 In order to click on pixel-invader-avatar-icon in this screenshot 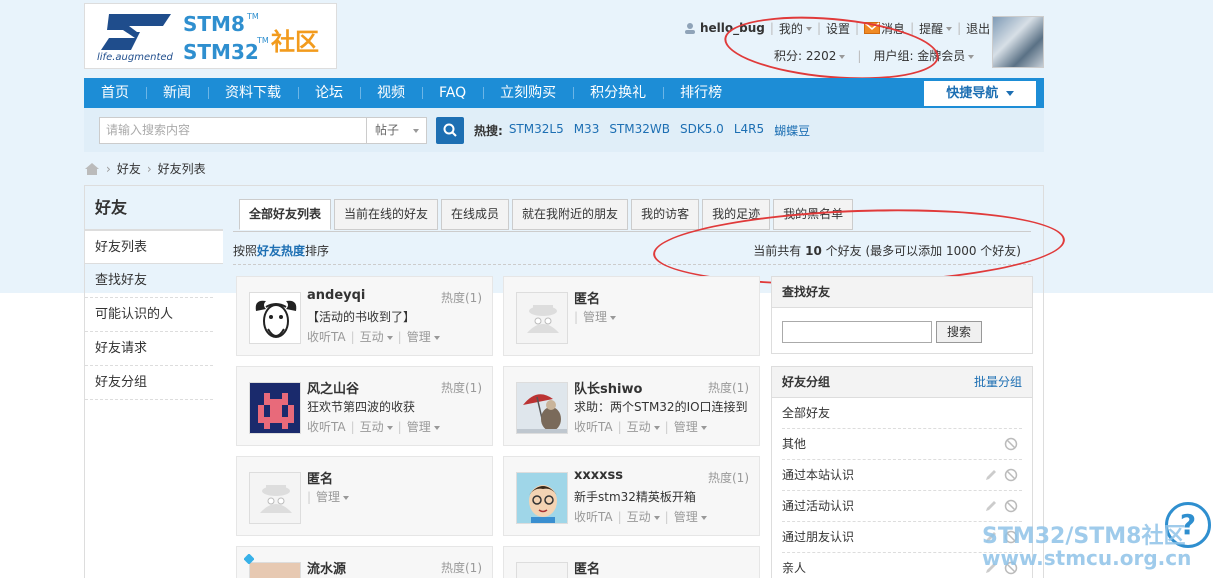, I will do `click(275, 408)`.